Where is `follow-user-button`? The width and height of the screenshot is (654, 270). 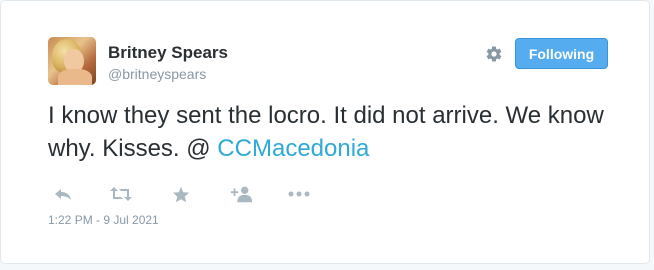
follow-user-button is located at coordinates (241, 194).